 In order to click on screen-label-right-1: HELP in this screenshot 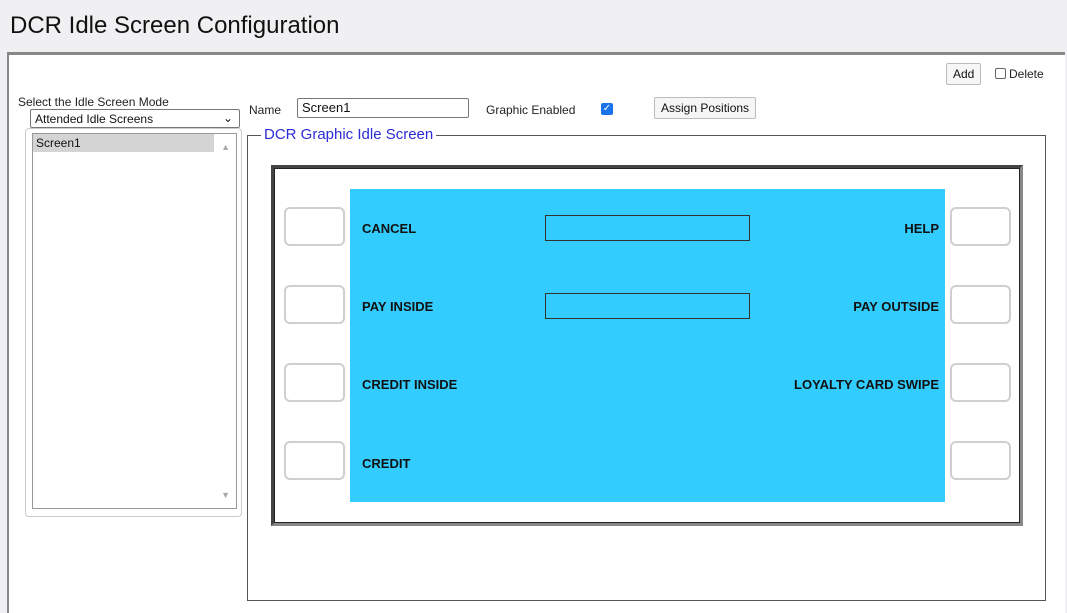, I will do `click(921, 228)`.